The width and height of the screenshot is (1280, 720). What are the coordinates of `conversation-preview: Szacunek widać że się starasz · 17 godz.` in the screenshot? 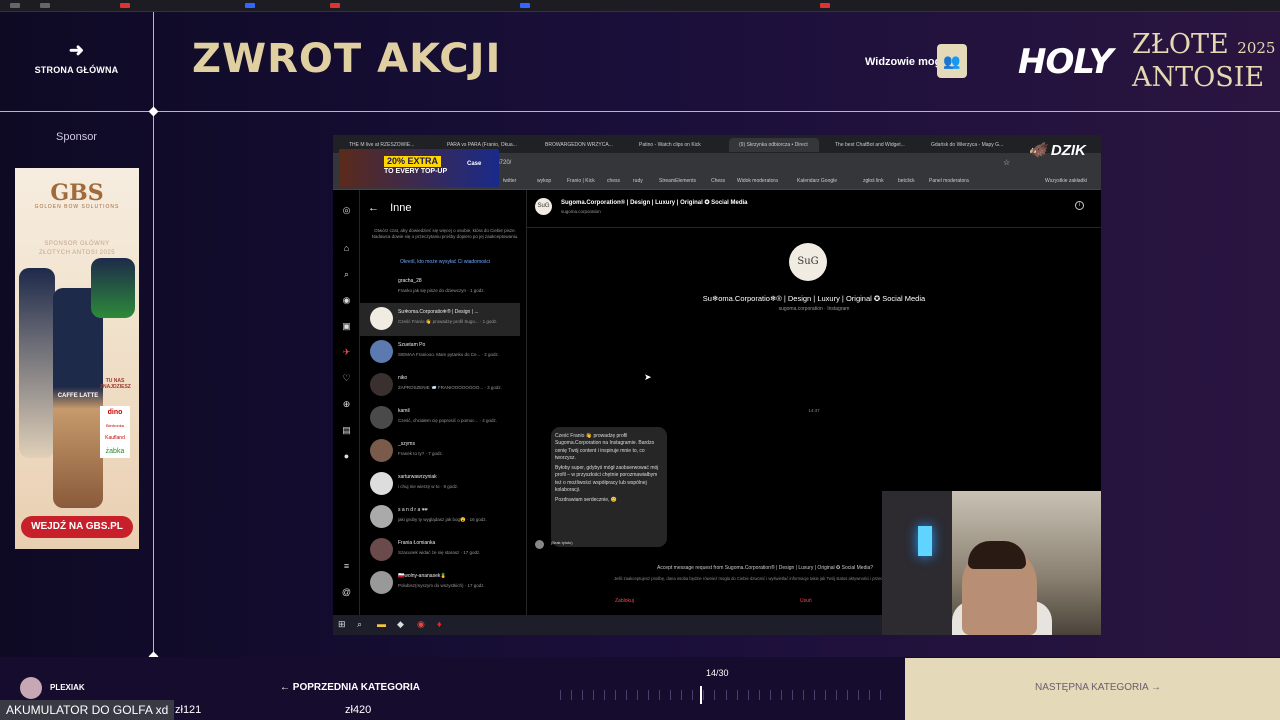 It's located at (439, 552).